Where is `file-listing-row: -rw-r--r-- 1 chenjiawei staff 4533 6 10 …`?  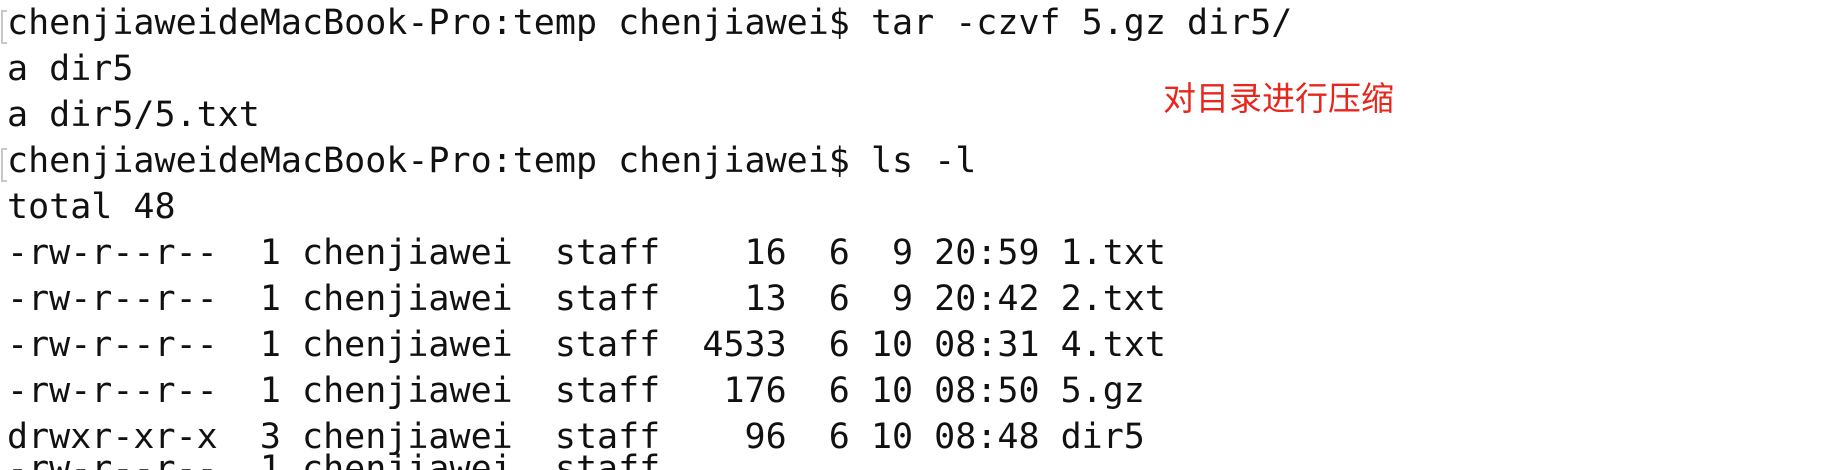
file-listing-row: -rw-r--r-- 1 chenjiawei staff 4533 6 10 … is located at coordinates (586, 345).